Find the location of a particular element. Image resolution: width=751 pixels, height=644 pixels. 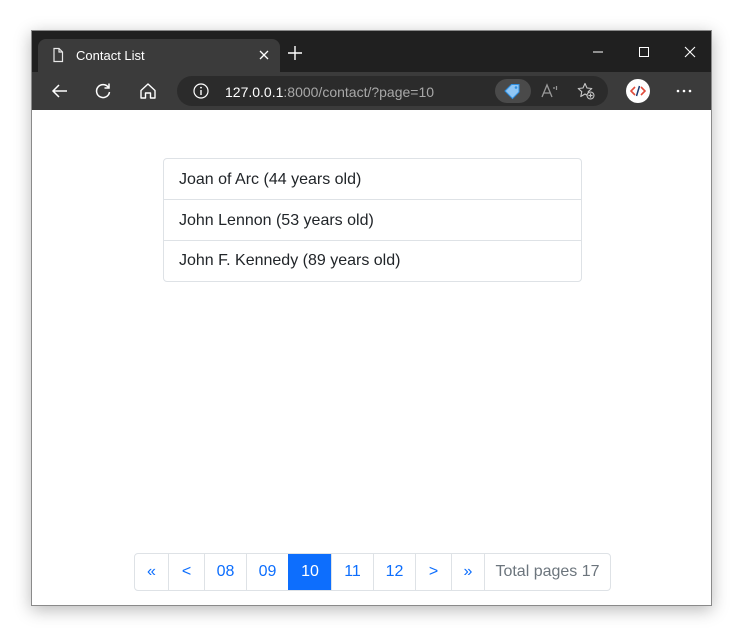

info-icon is located at coordinates (201, 91).